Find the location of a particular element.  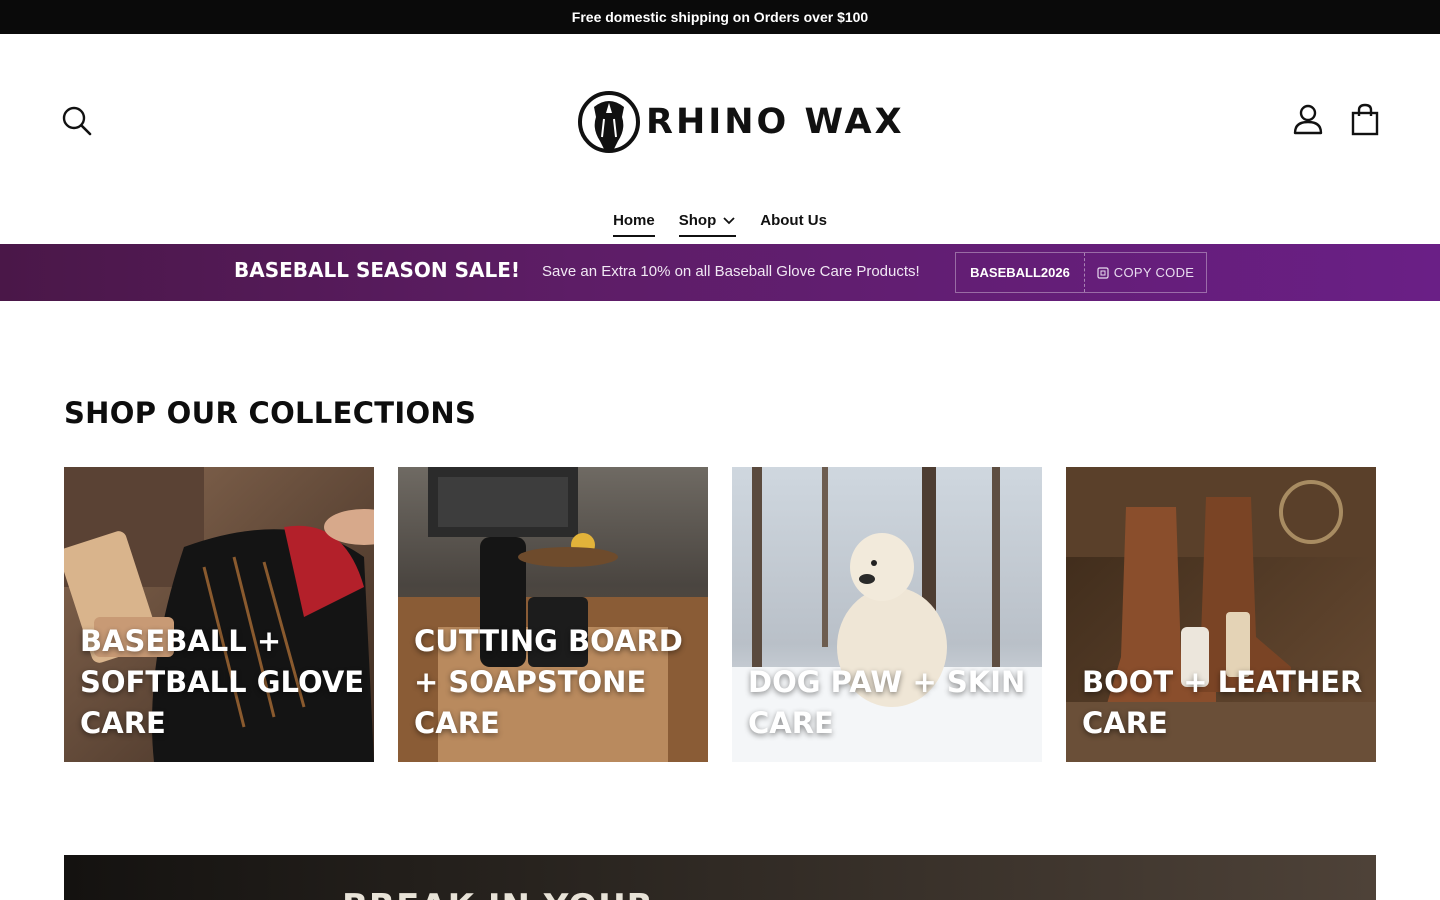

copy-code-label: COPY CODE is located at coordinates (1154, 272).